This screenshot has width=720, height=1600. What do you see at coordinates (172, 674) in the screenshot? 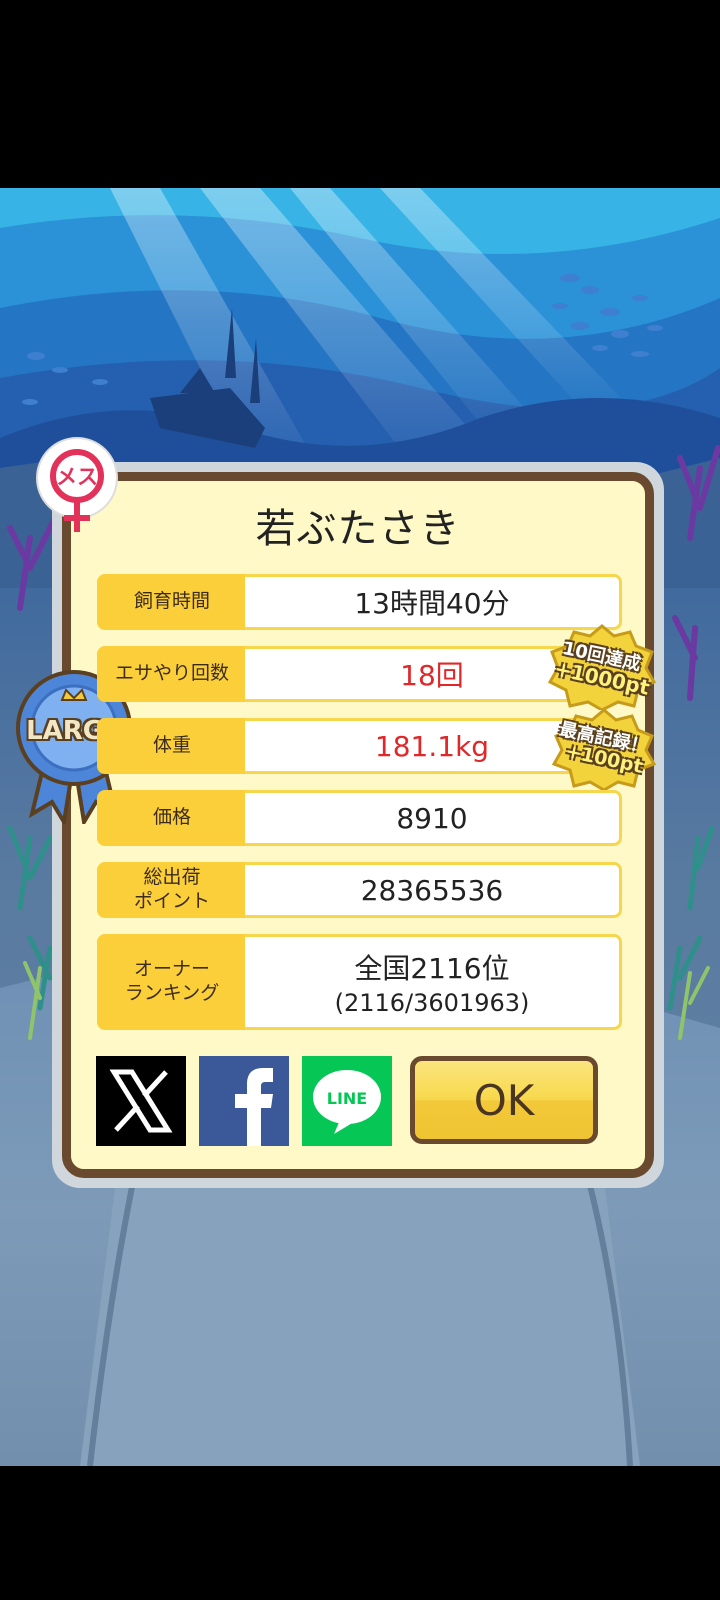
I see `stat-label: エサやり回数` at bounding box center [172, 674].